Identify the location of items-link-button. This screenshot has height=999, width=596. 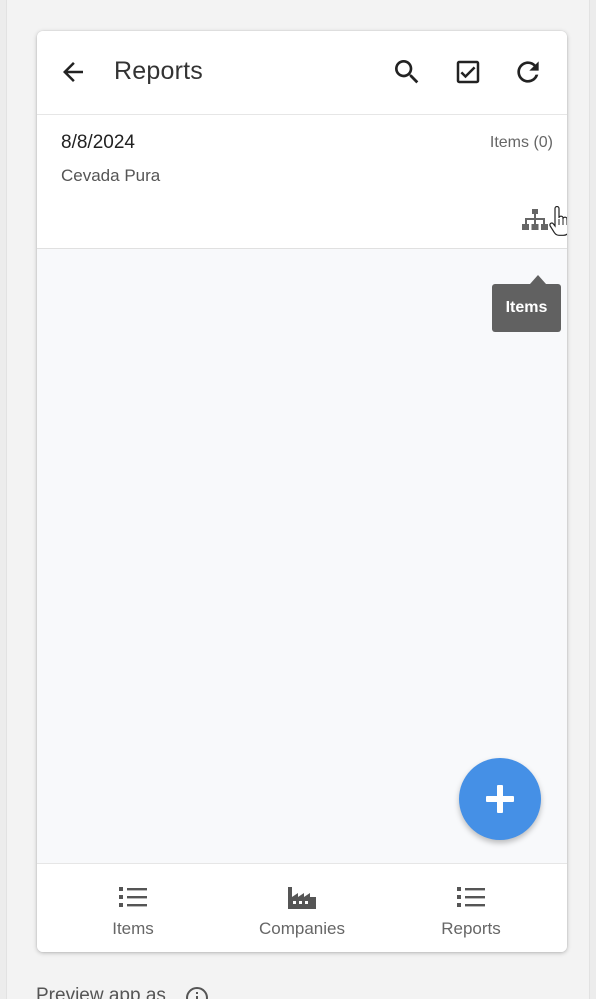
(535, 220).